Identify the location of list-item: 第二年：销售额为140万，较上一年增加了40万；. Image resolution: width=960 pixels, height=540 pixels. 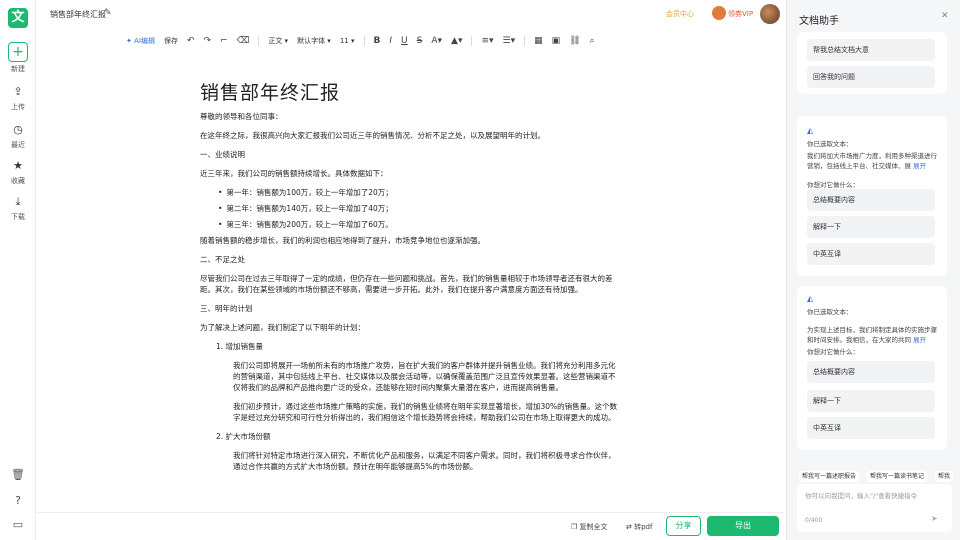
(410, 208).